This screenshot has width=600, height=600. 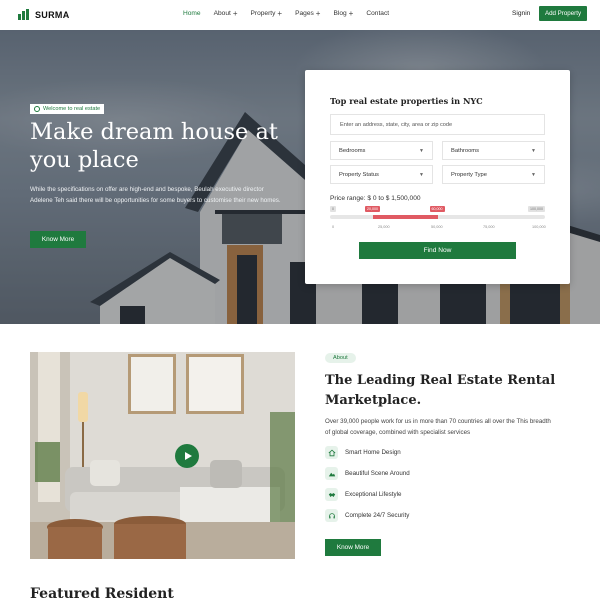 I want to click on play-icon, so click(x=188, y=456).